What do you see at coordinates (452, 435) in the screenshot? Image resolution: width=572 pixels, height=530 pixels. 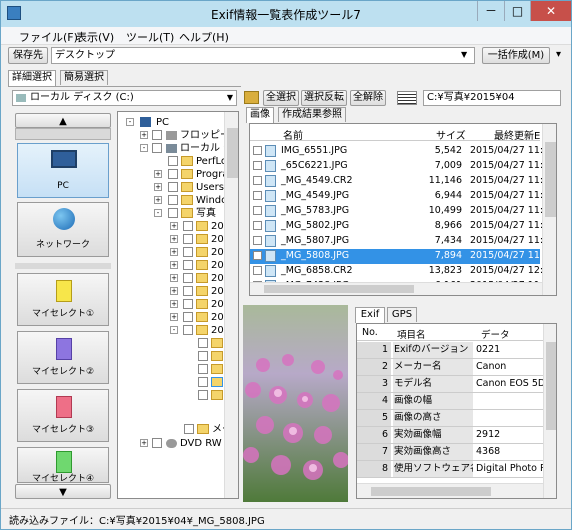 I see `exif-row: 6 実効画像幅 2912` at bounding box center [452, 435].